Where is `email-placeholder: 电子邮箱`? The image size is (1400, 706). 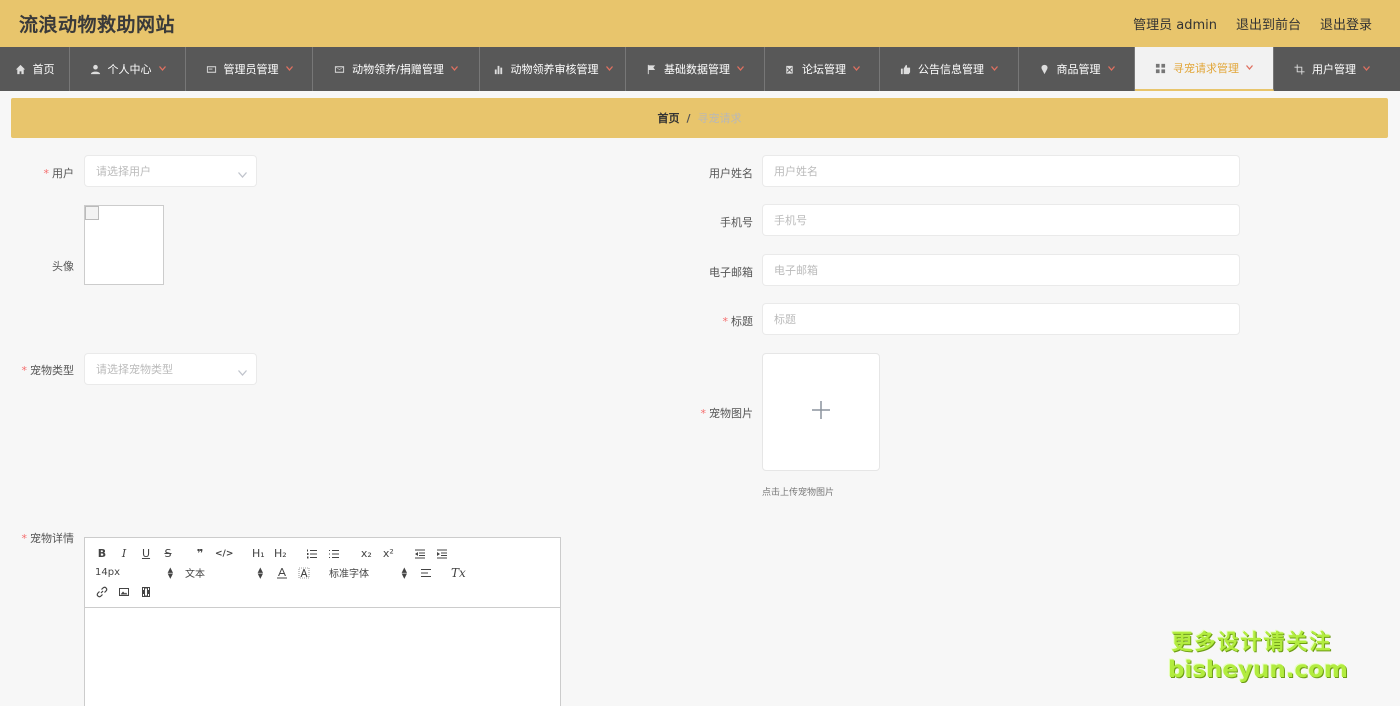
email-placeholder: 电子邮箱 is located at coordinates (796, 270).